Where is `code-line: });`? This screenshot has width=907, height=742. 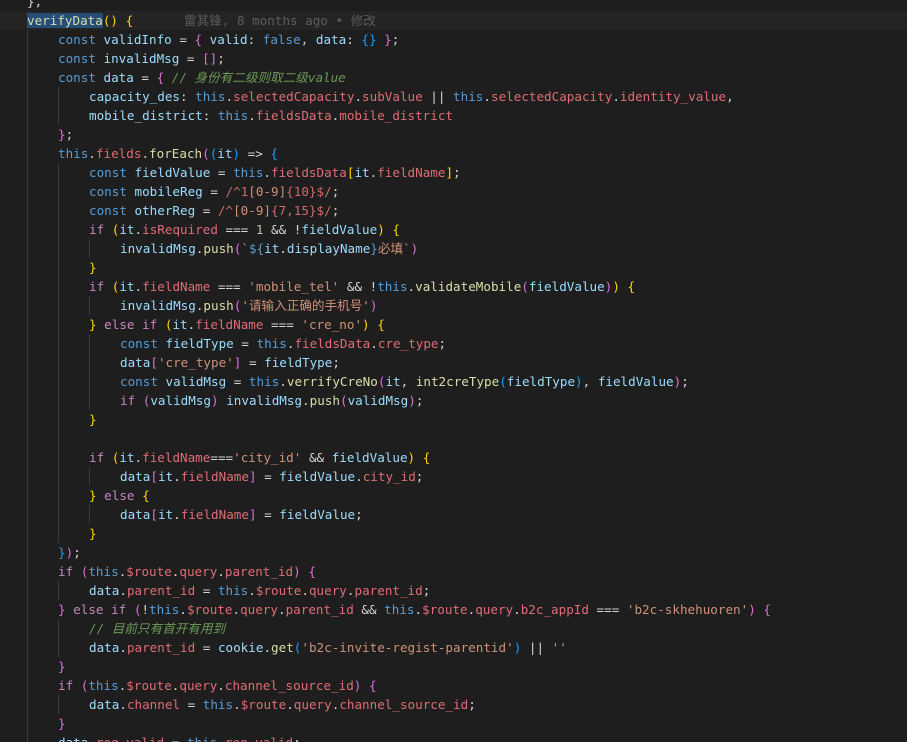 code-line: }); is located at coordinates (453, 552).